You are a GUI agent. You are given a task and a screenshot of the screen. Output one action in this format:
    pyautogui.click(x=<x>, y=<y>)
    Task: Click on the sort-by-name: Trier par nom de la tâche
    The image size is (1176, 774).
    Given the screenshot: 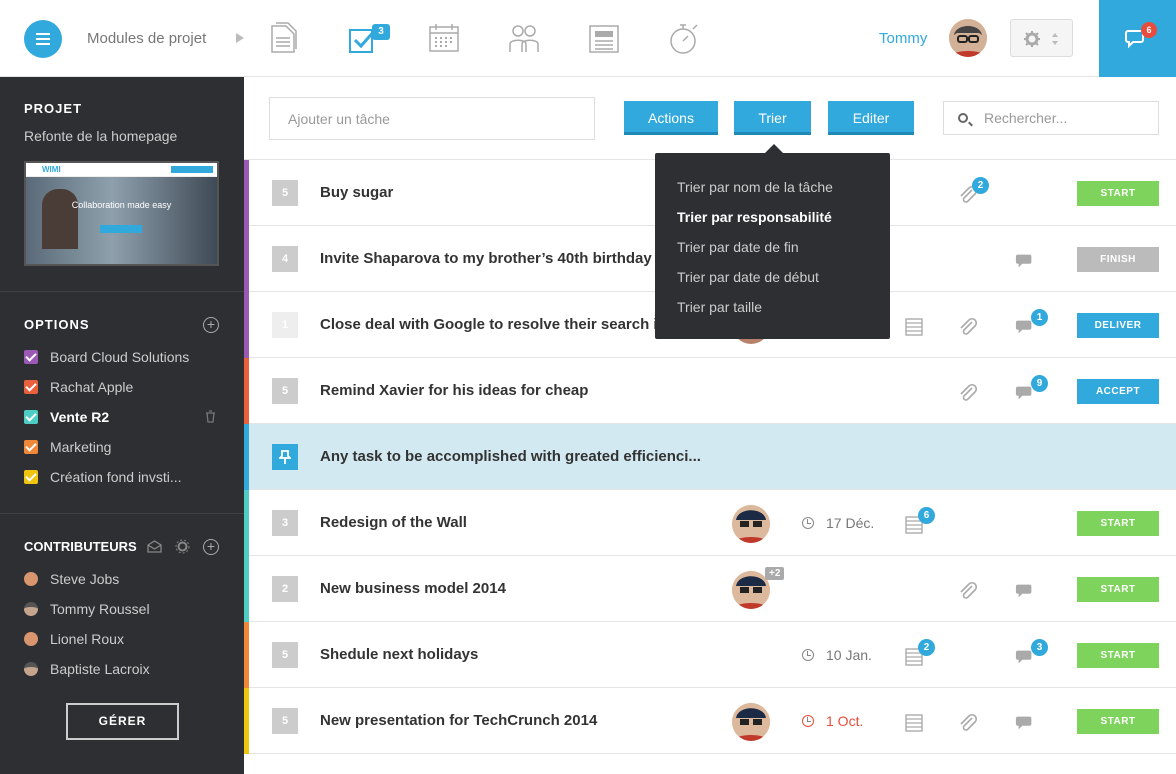 What is the action you would take?
    pyautogui.click(x=755, y=187)
    